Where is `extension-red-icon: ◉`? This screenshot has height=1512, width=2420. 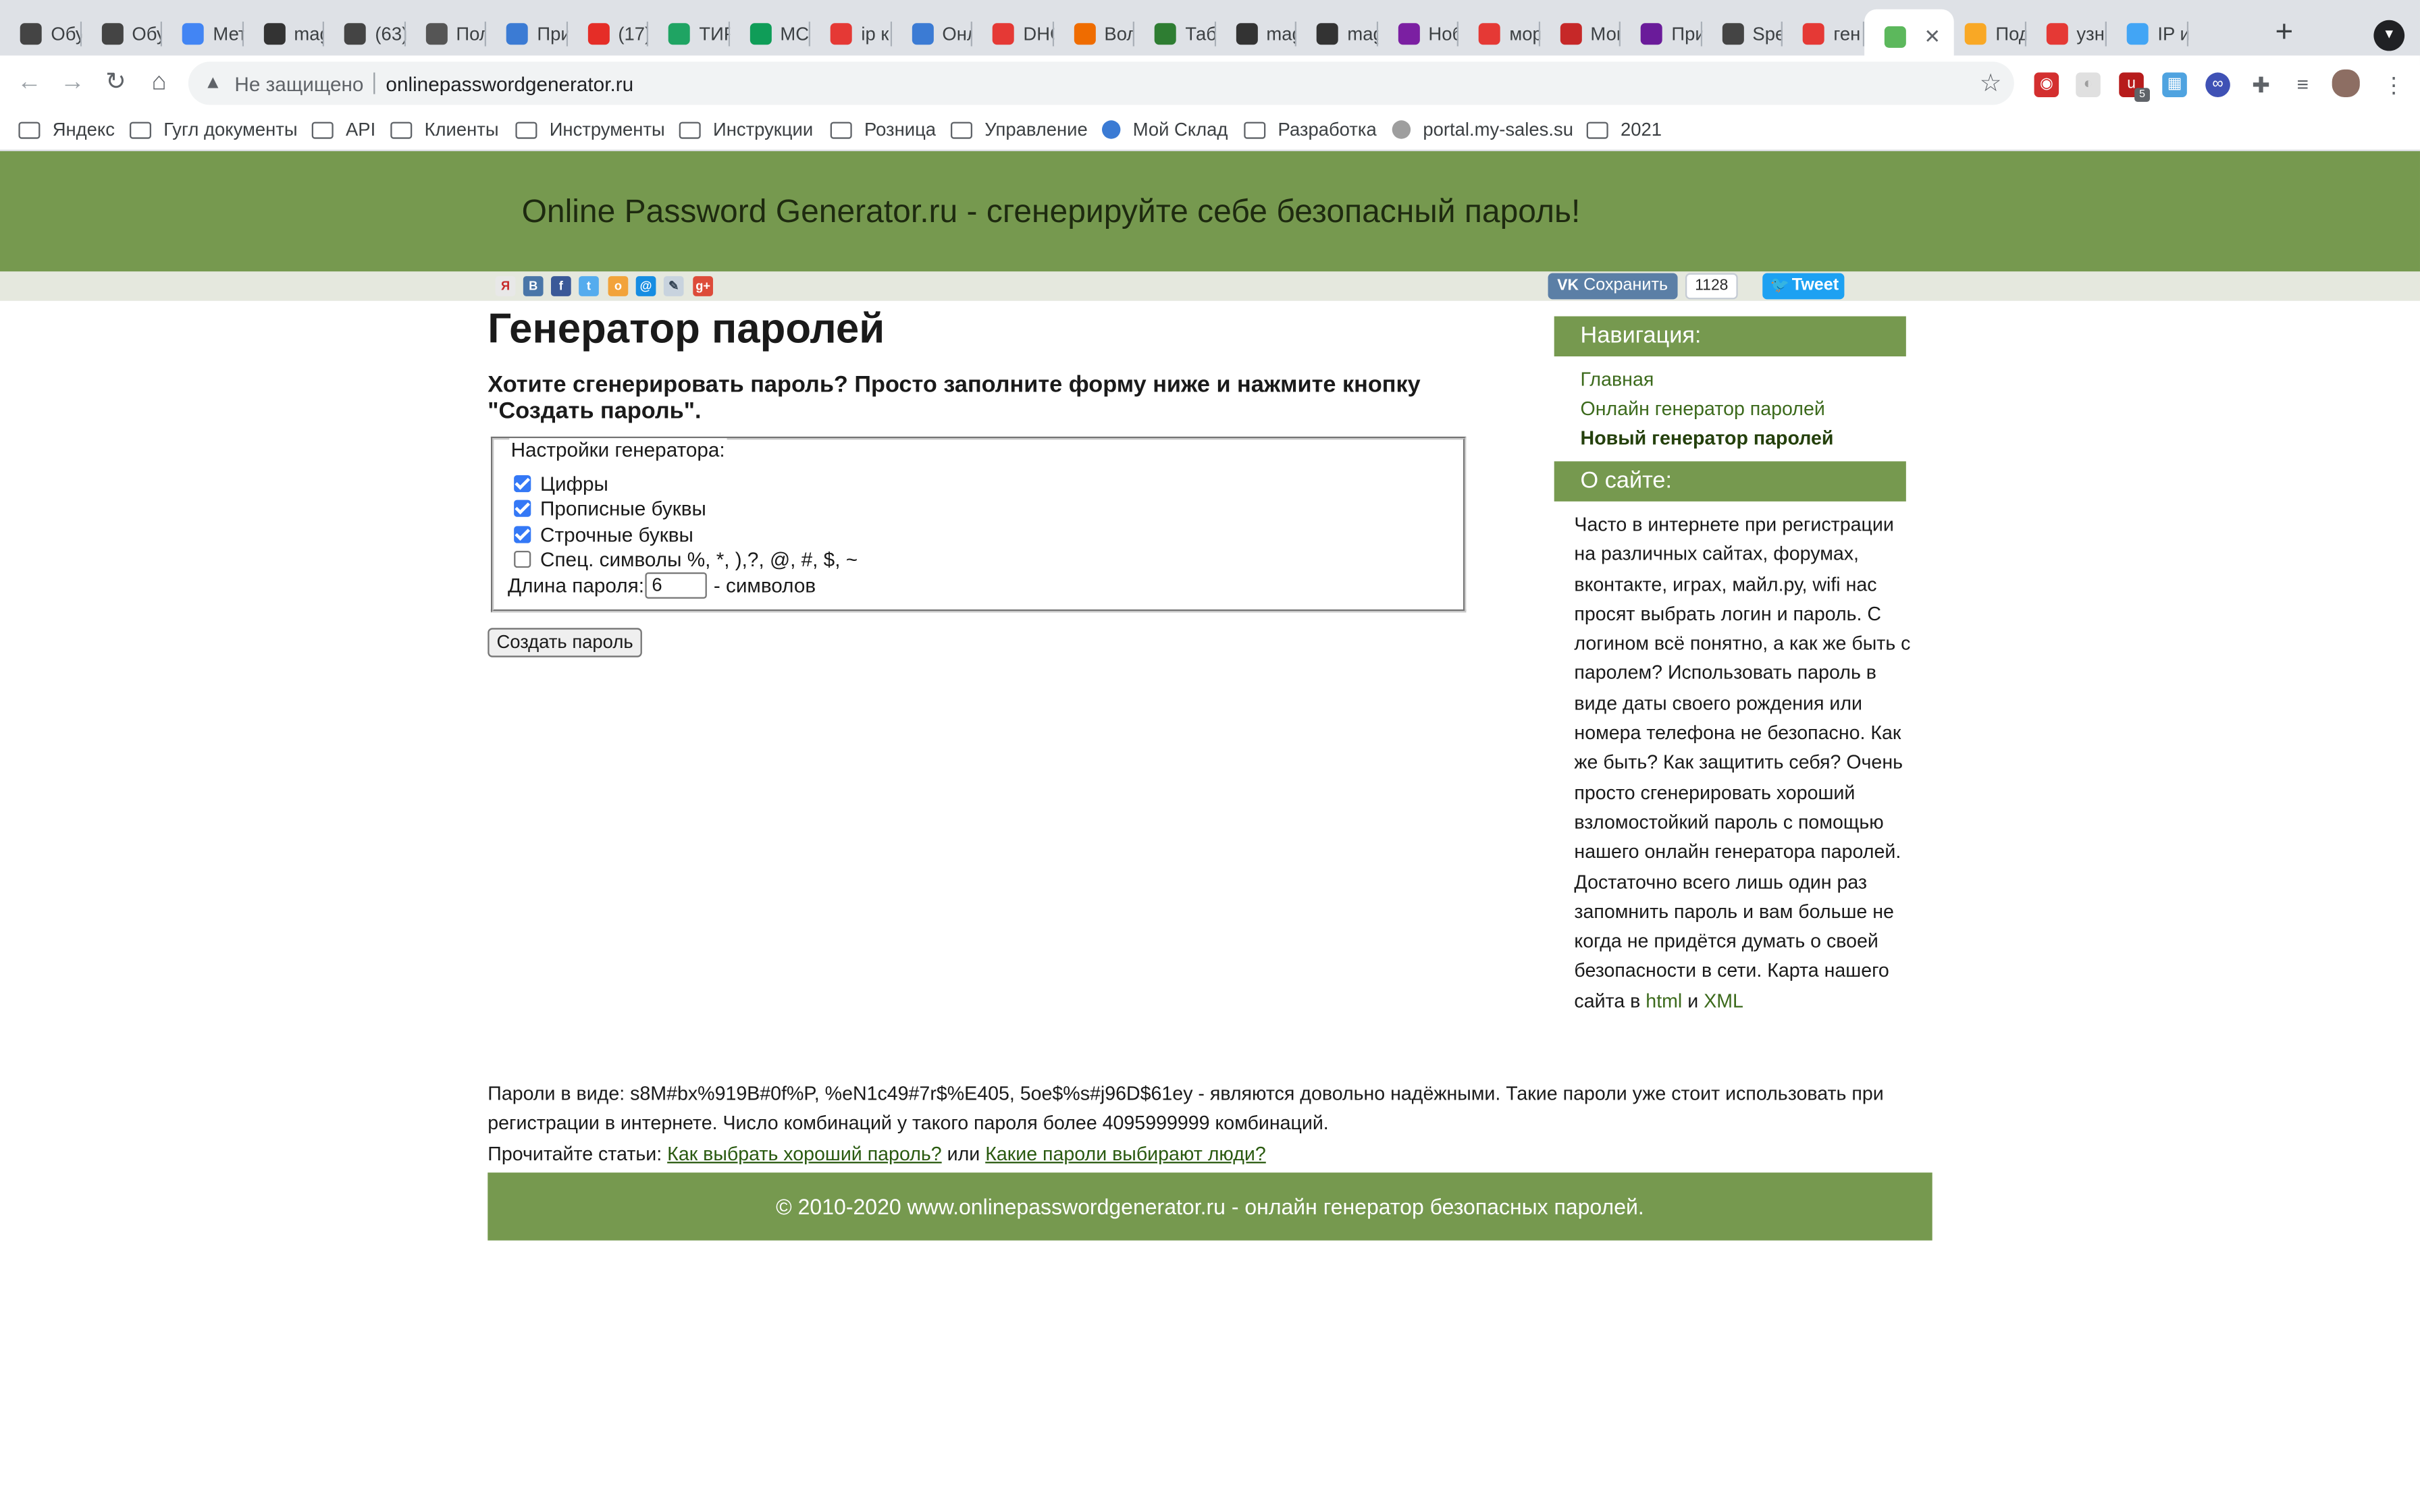 extension-red-icon: ◉ is located at coordinates (2046, 84).